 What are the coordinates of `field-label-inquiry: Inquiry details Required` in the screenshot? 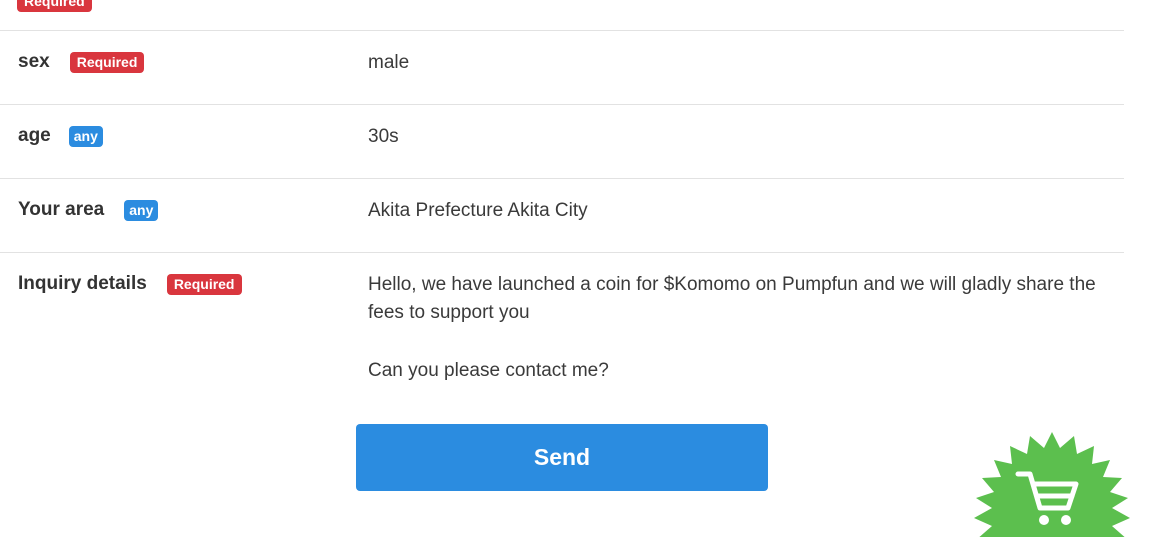 It's located at (130, 284).